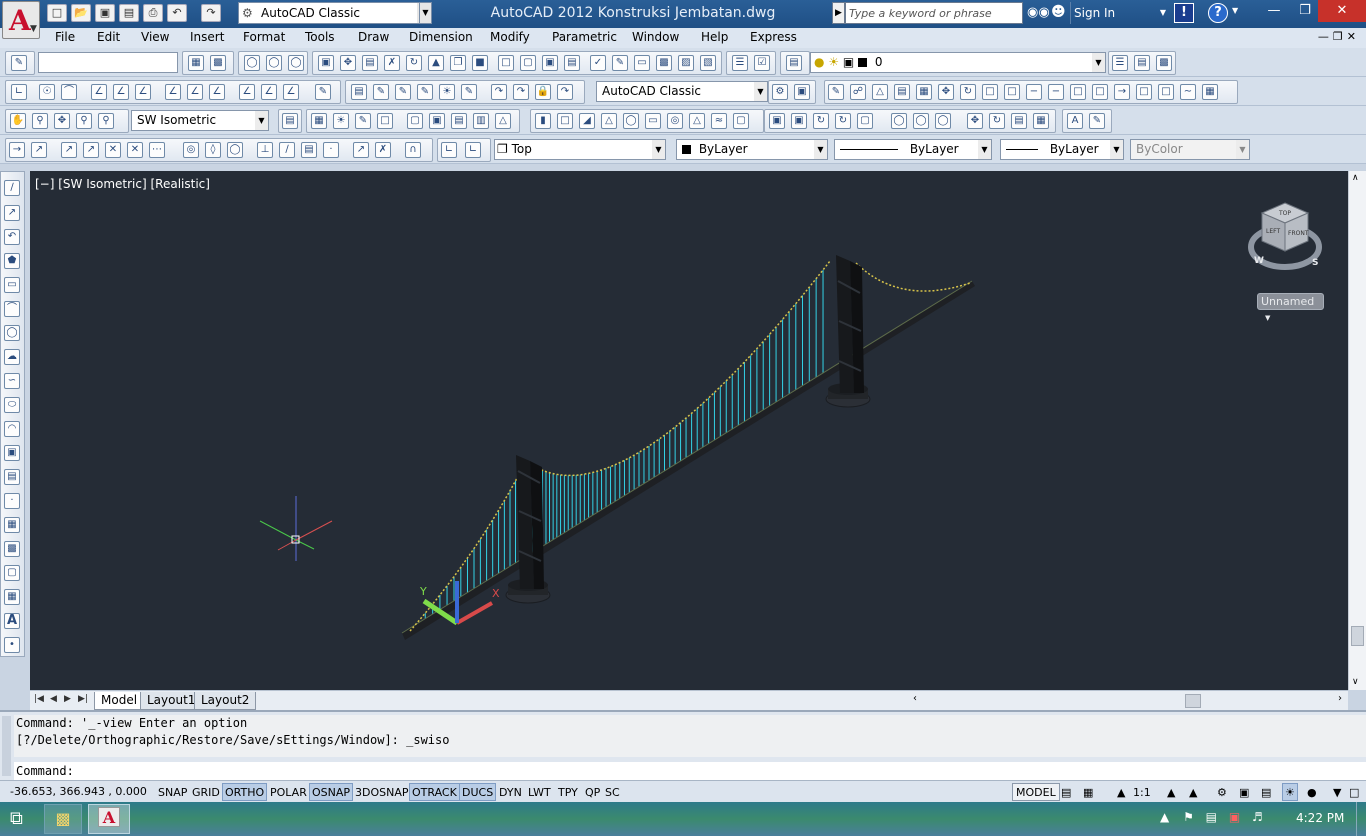  I want to click on multiline-text-icon: A, so click(12, 621).